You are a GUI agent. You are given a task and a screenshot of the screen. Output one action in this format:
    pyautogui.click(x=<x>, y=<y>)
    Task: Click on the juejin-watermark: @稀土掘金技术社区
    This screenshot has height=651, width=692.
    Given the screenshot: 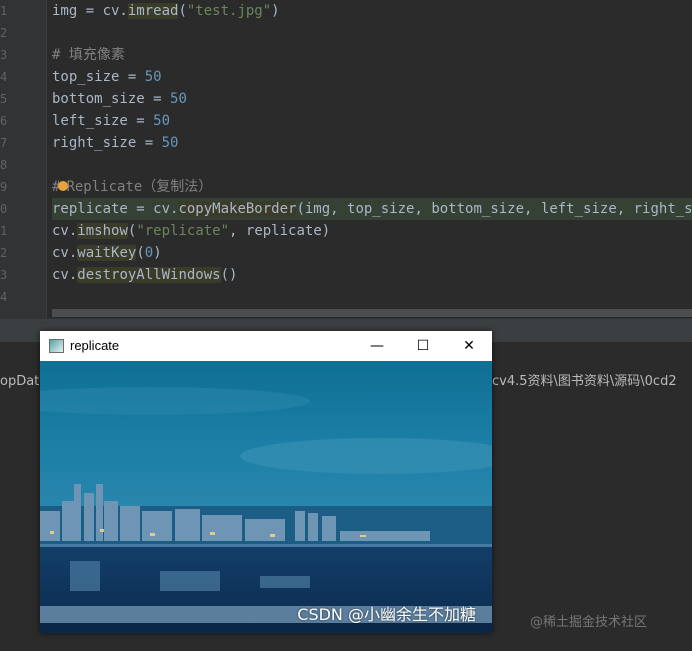 What is the action you would take?
    pyautogui.click(x=589, y=622)
    